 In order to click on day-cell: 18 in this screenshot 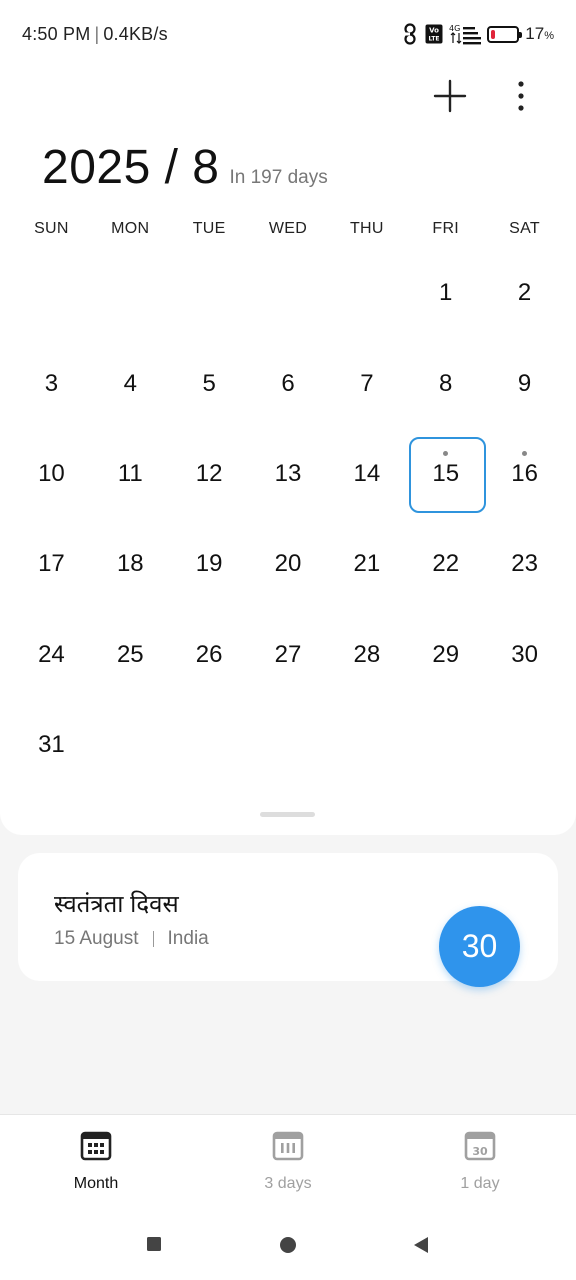, I will do `click(130, 564)`.